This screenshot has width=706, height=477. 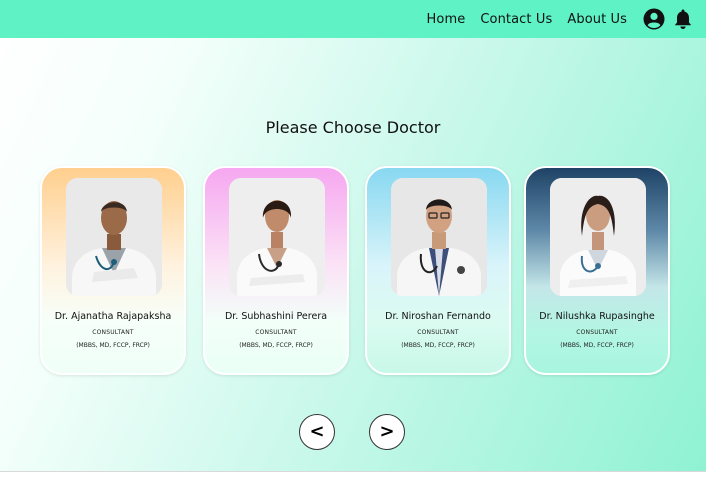 I want to click on next-arrow-label: >, so click(x=387, y=431).